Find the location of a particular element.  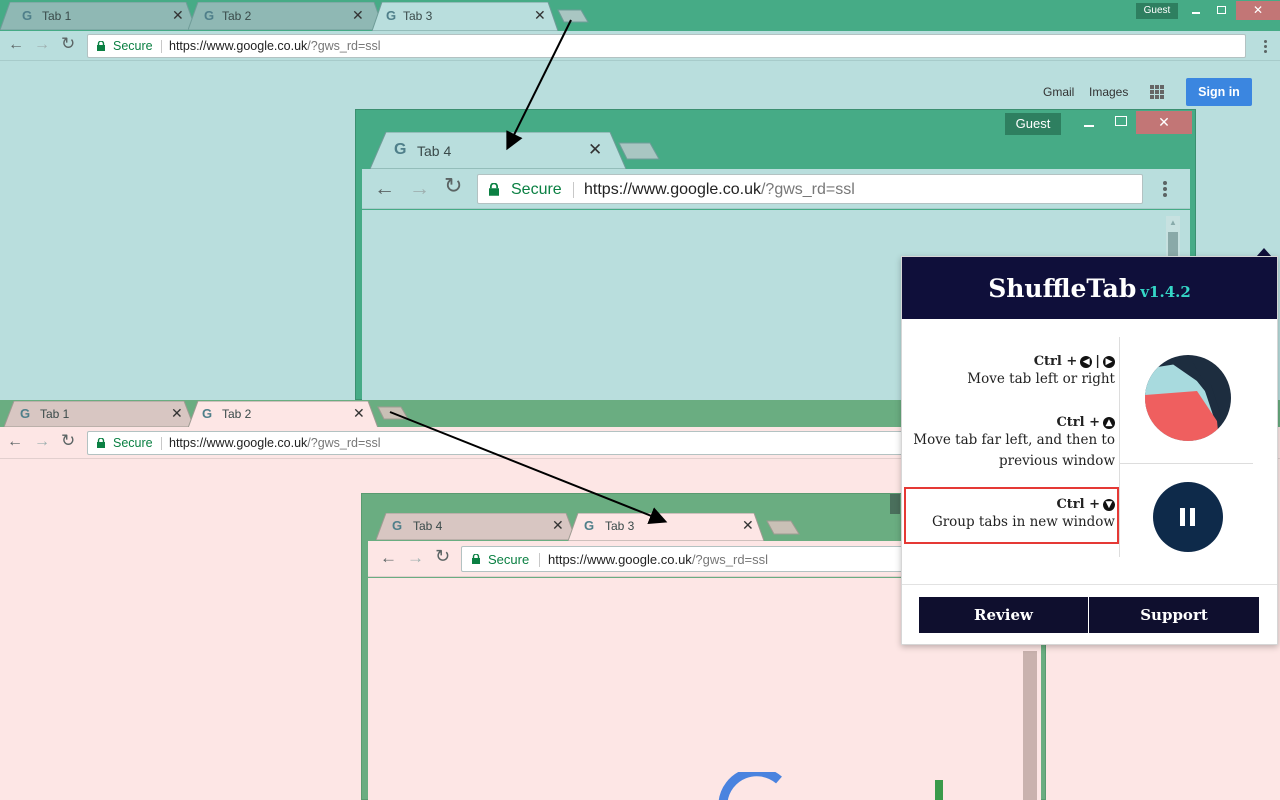

arrow-bottom is located at coordinates (527, 466).